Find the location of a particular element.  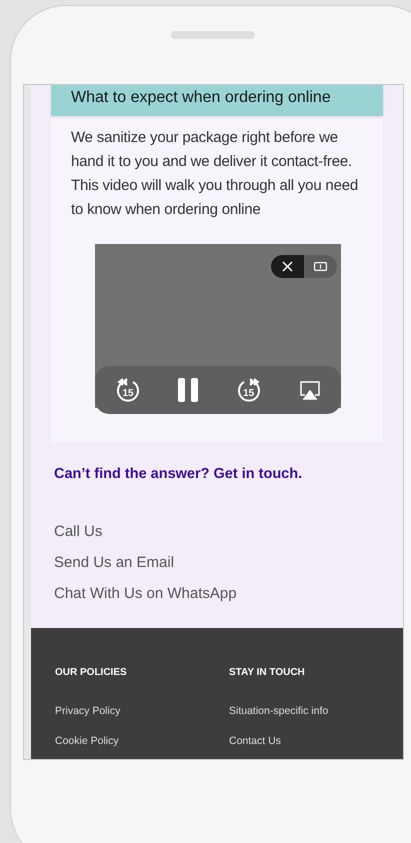

skip-forward-button: 15 is located at coordinates (249, 390).